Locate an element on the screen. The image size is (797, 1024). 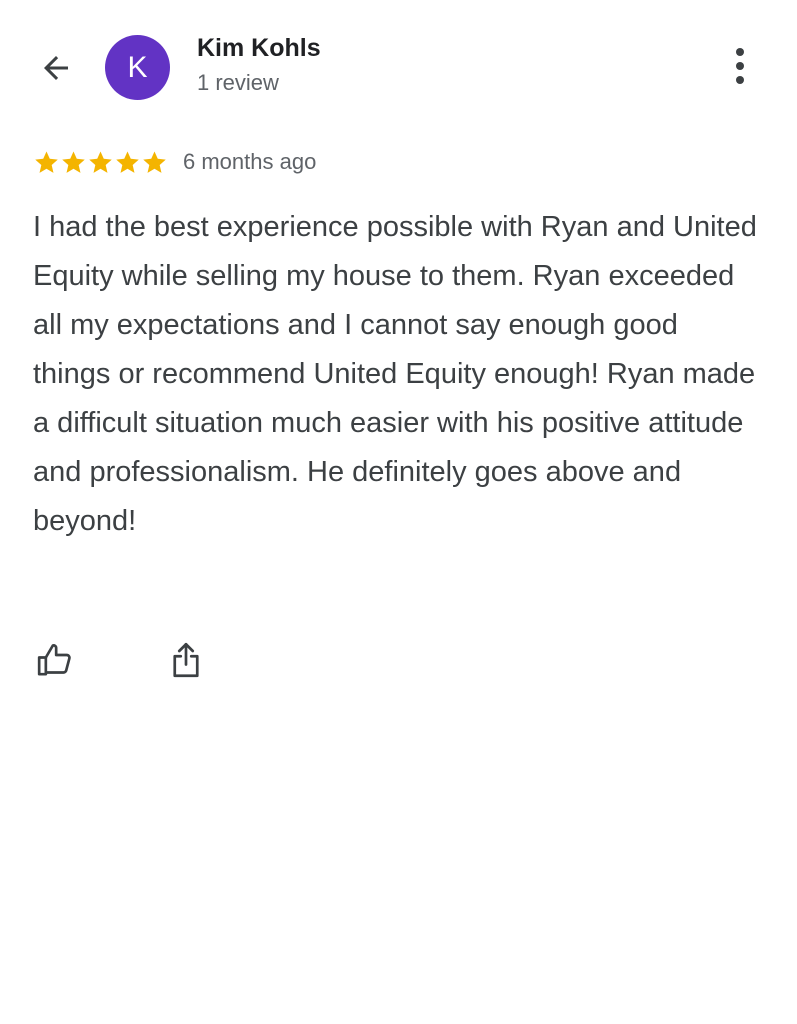
share-button is located at coordinates (186, 660).